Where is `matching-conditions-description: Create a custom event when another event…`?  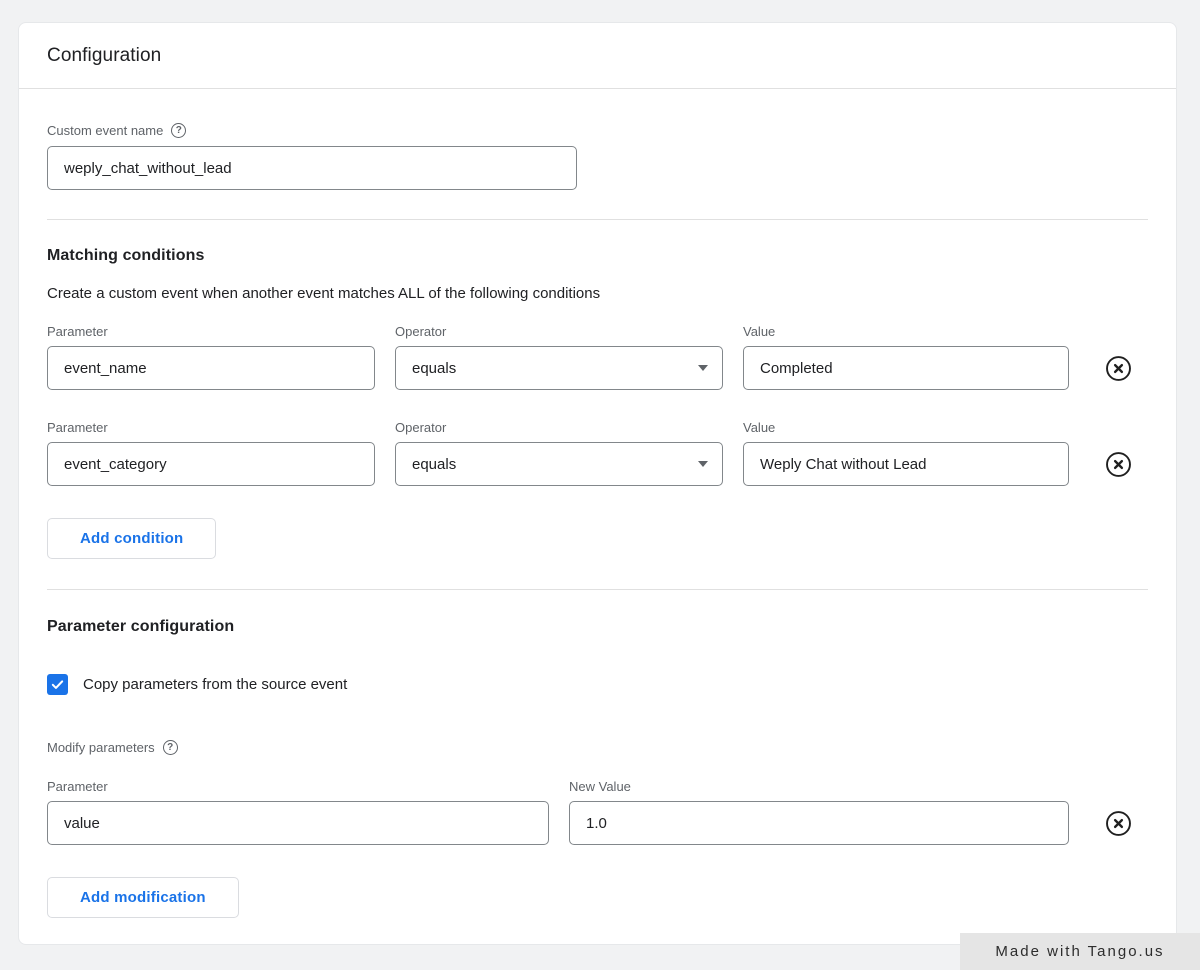 matching-conditions-description: Create a custom event when another event… is located at coordinates (324, 293).